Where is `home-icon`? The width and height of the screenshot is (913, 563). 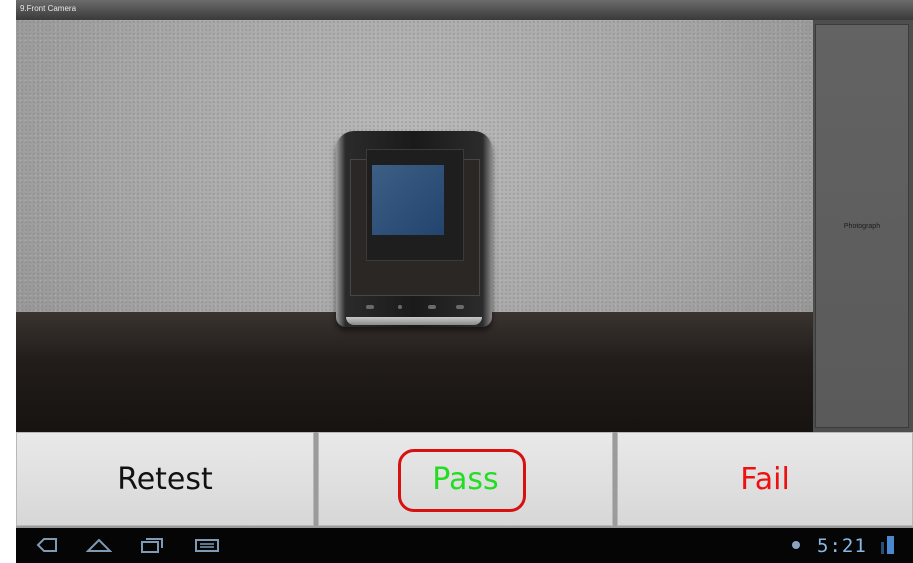 home-icon is located at coordinates (99, 545).